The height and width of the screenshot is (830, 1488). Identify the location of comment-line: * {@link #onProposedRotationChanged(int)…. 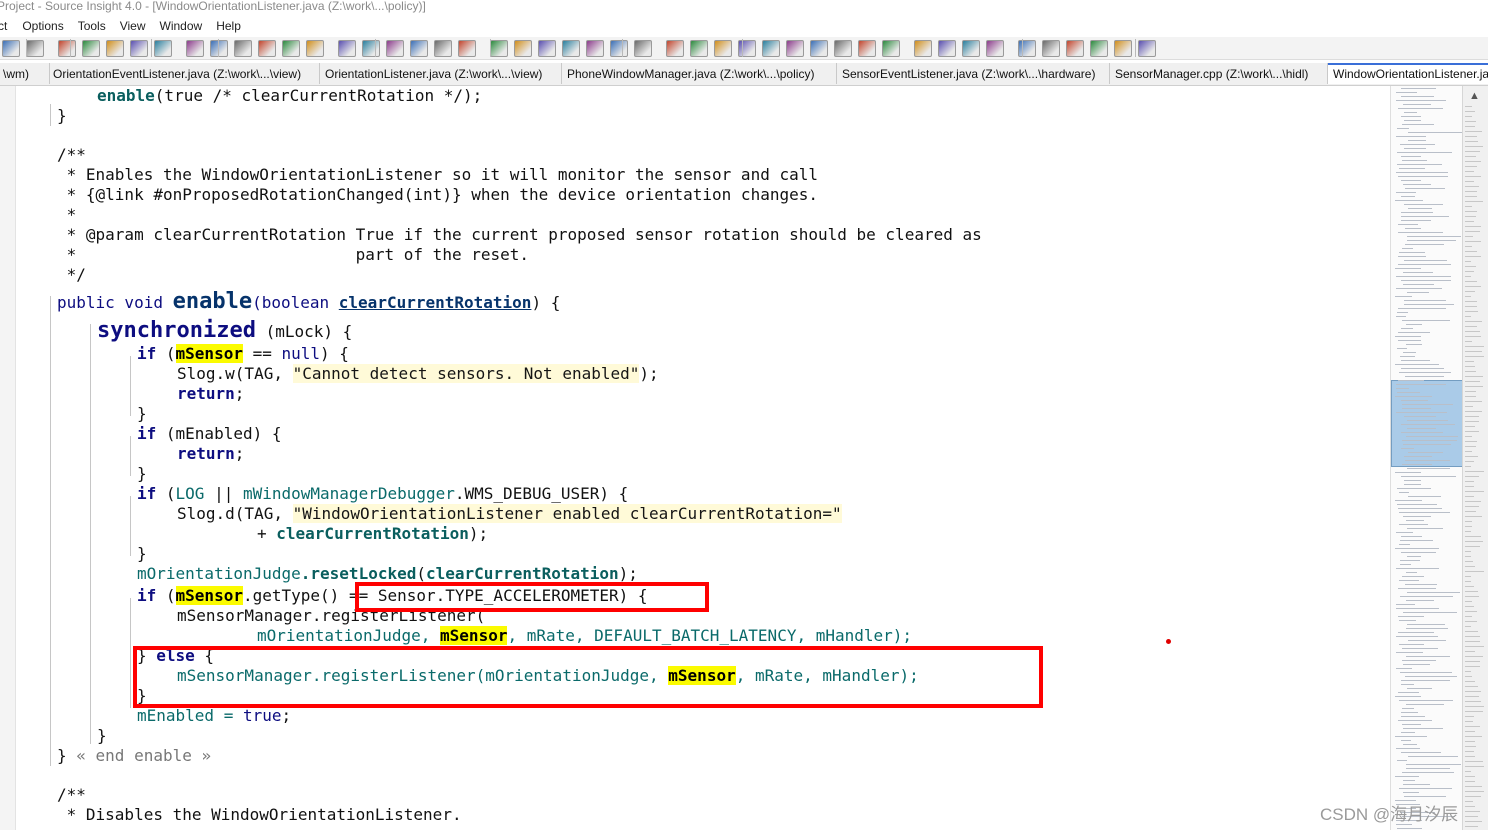
(437, 194).